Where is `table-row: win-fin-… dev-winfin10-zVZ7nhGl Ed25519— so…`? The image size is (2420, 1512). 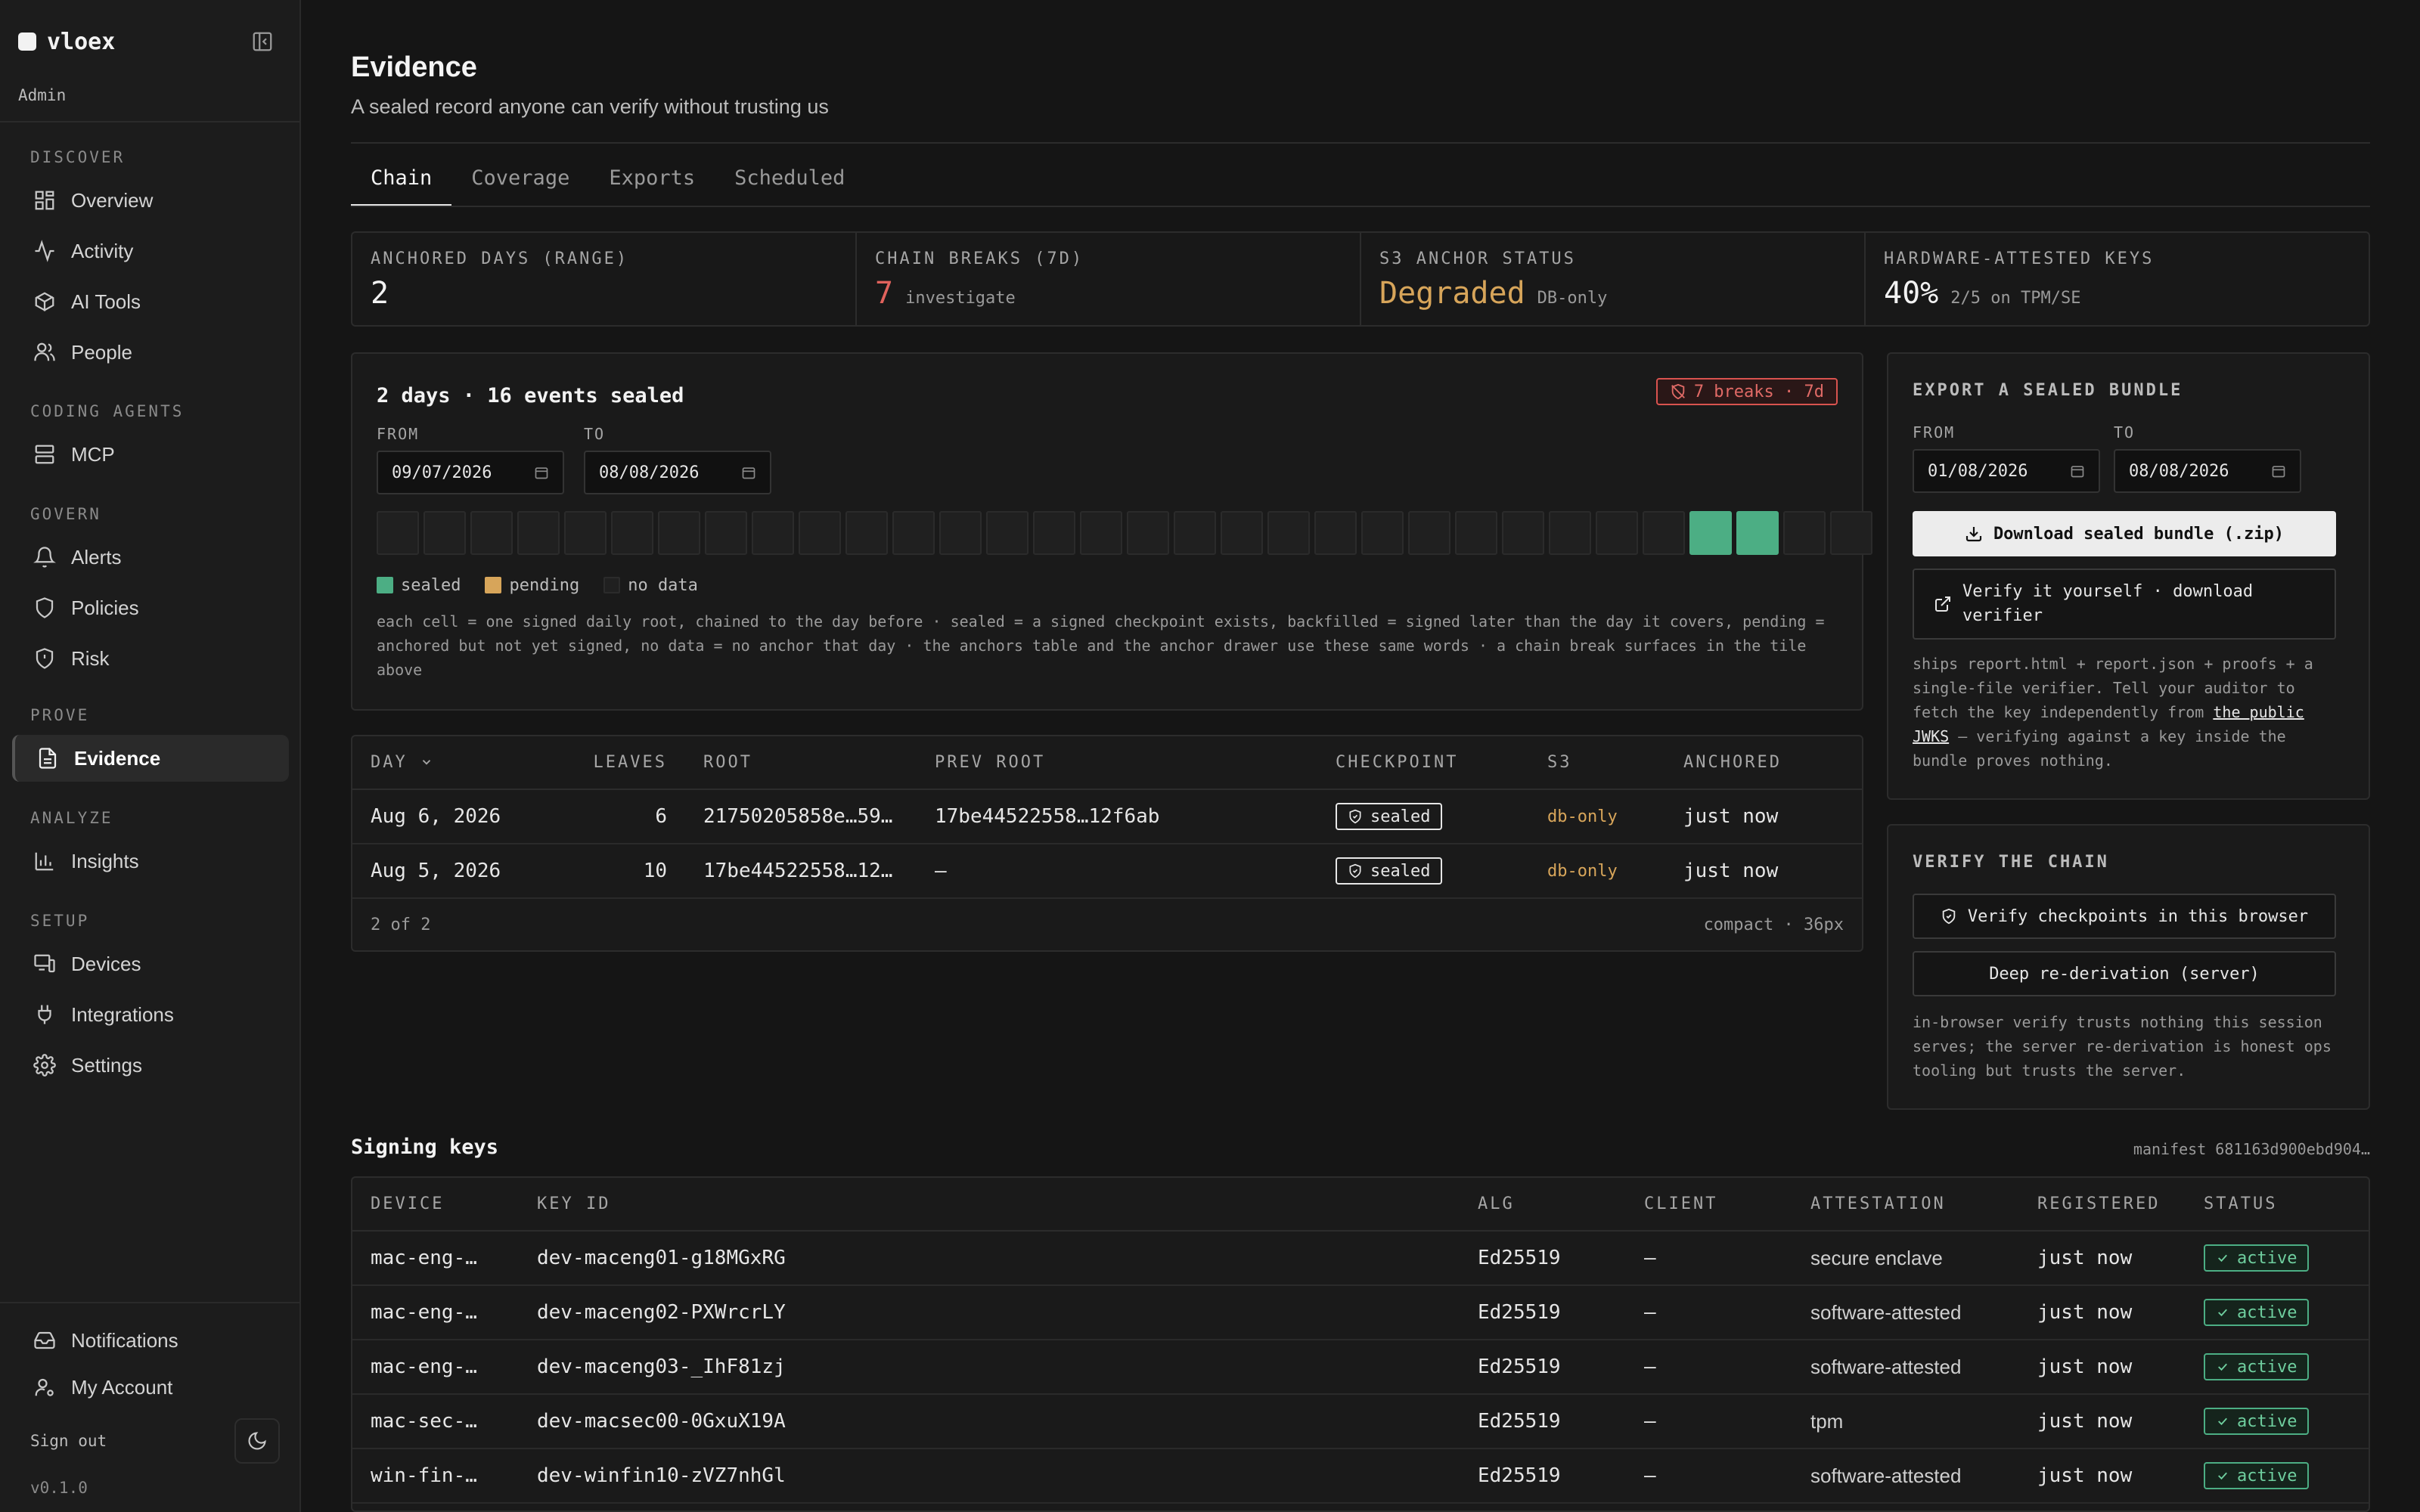
table-row: win-fin-… dev-winfin10-zVZ7nhGl Ed25519— so… is located at coordinates (1360, 1476).